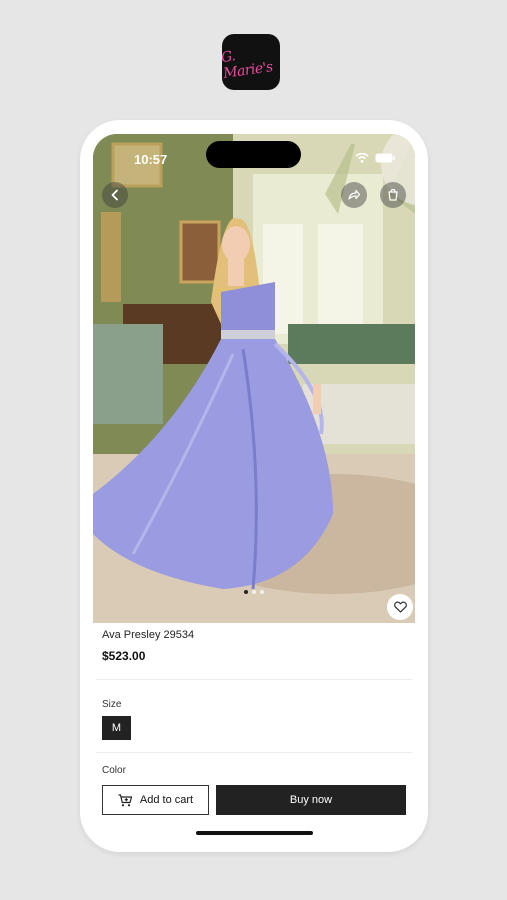 Image resolution: width=507 pixels, height=900 pixels. Describe the element at coordinates (112, 704) in the screenshot. I see `size-label: Size` at that location.